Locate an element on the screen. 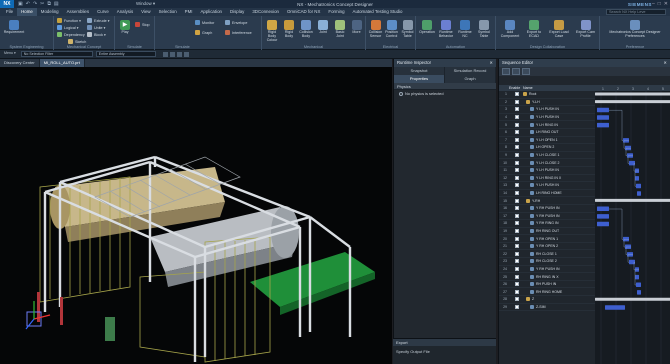 The height and width of the screenshot is (364, 670). menu-tab-3dconnexion: 3DConnexion is located at coordinates (265, 12).